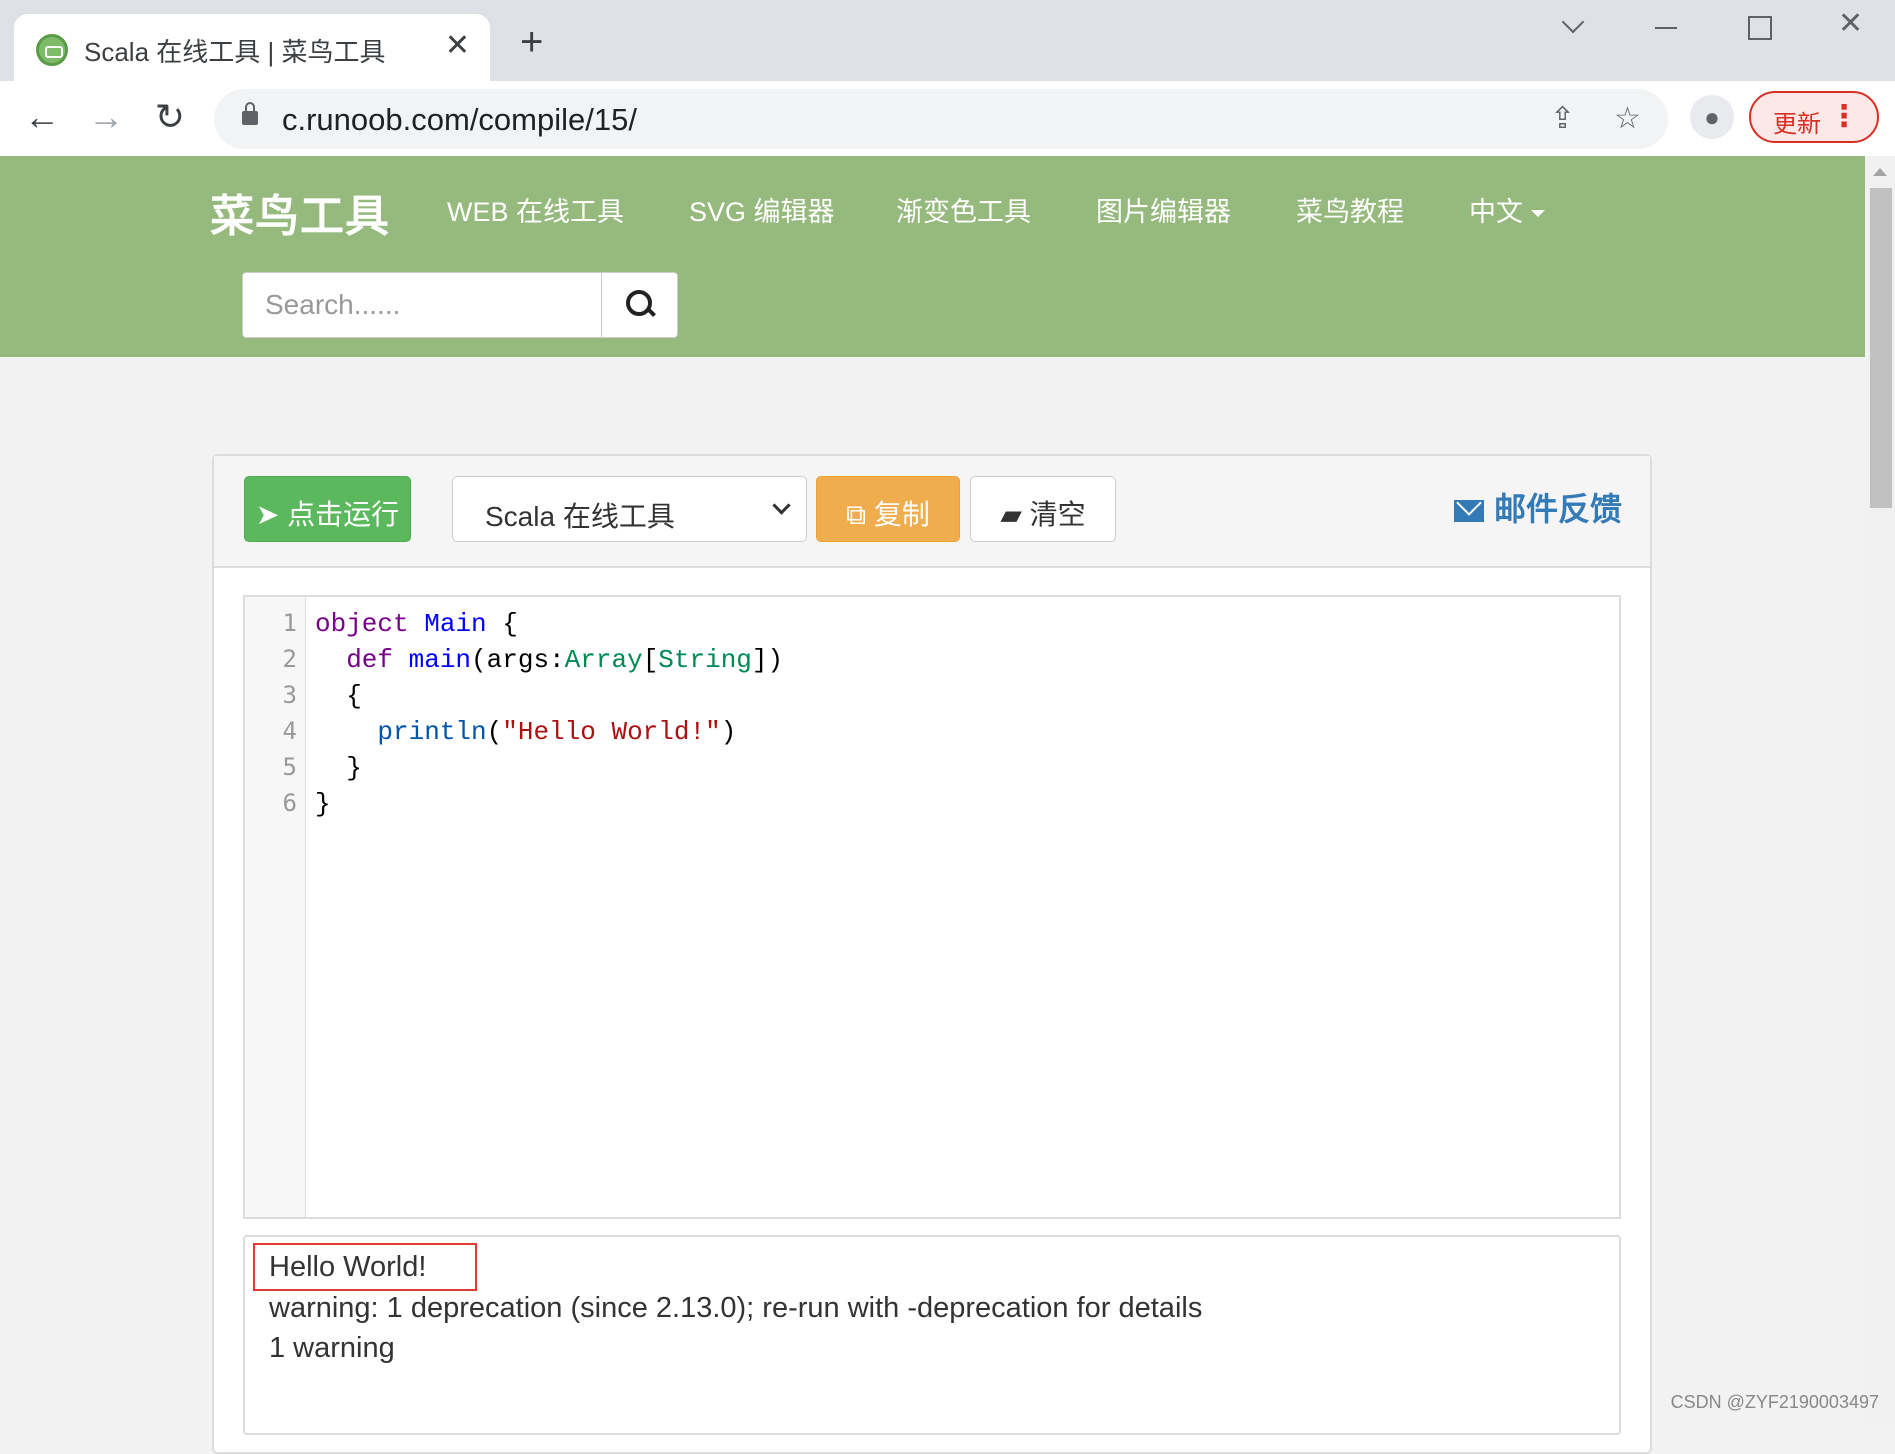 This screenshot has height=1454, width=1895. Describe the element at coordinates (1057, 514) in the screenshot. I see `clear-label: 清空` at that location.